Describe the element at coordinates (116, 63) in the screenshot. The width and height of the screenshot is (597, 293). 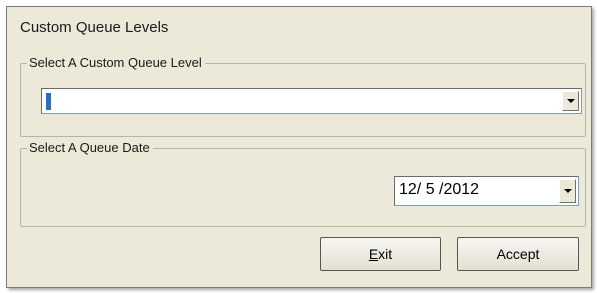
I see `queue-level-legend: Select A Custom Queue Level` at that location.